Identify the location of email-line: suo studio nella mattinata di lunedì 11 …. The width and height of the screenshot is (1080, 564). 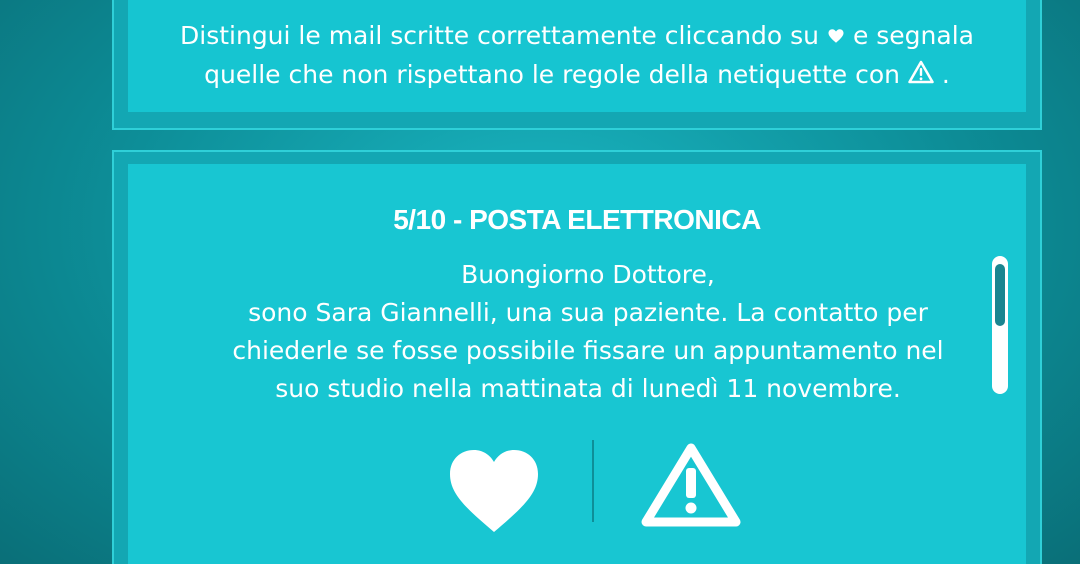
(588, 388).